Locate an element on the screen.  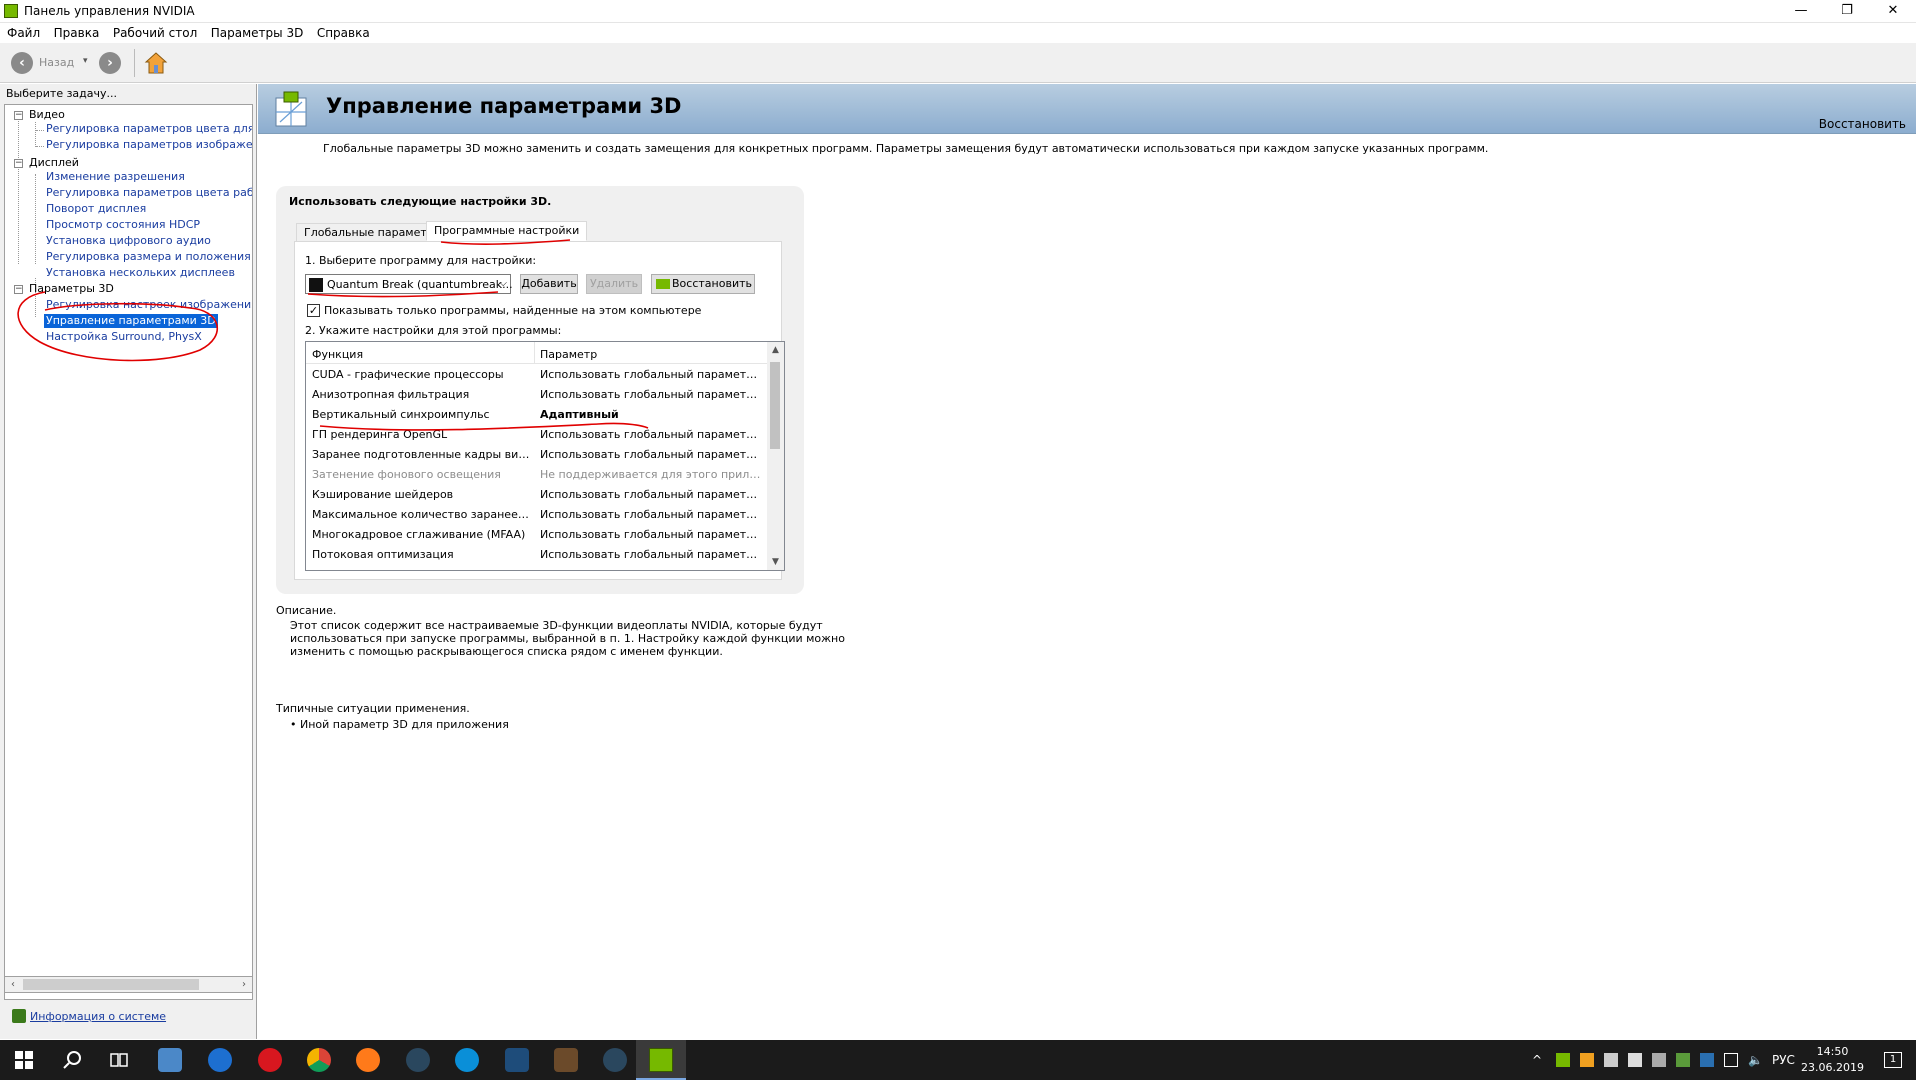
tray-app-icon is located at coordinates (1587, 1060).